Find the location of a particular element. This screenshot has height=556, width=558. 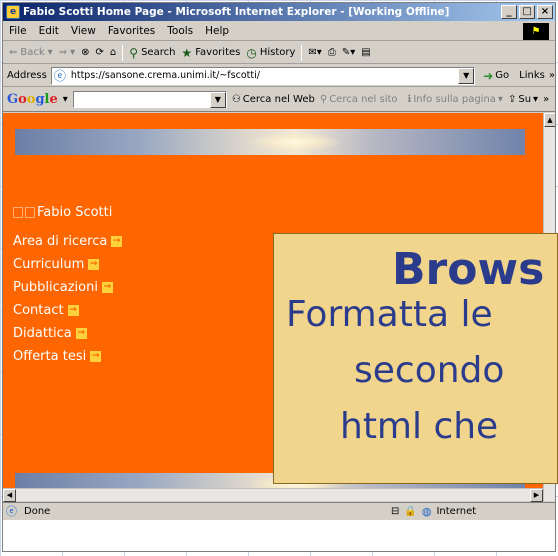

close-button: × is located at coordinates (545, 12).